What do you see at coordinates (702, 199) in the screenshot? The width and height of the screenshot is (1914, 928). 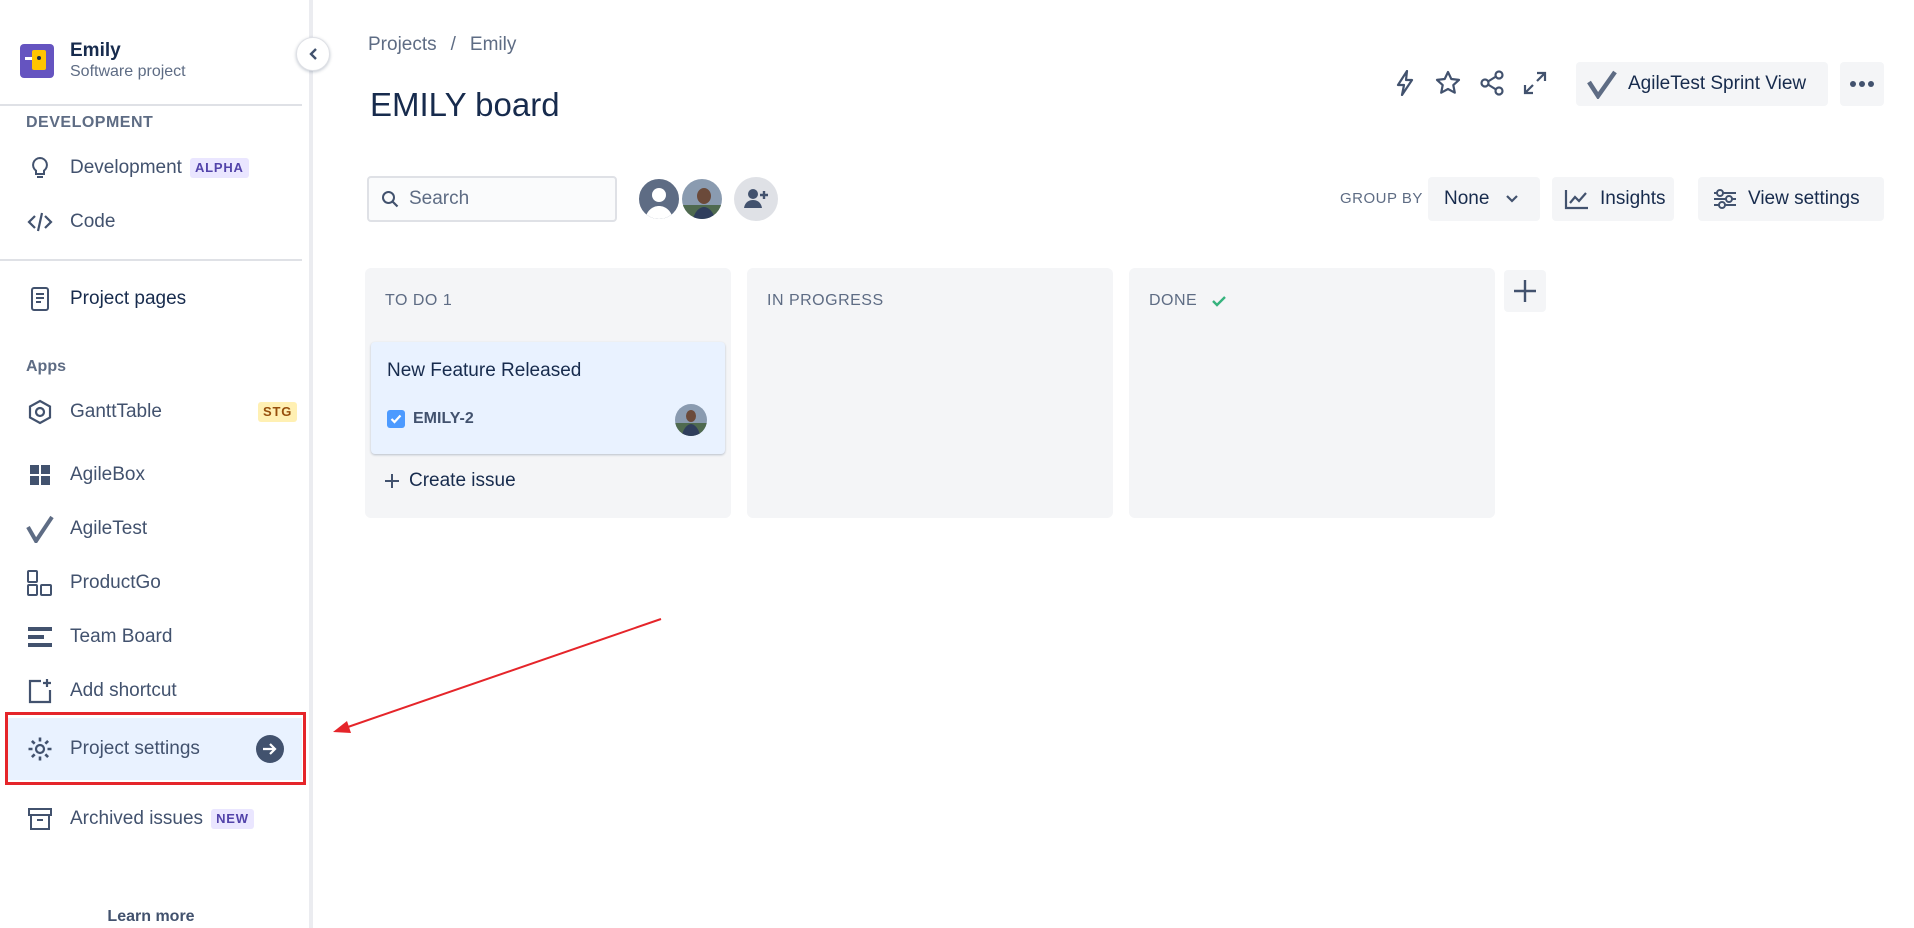 I see `avatar-user` at bounding box center [702, 199].